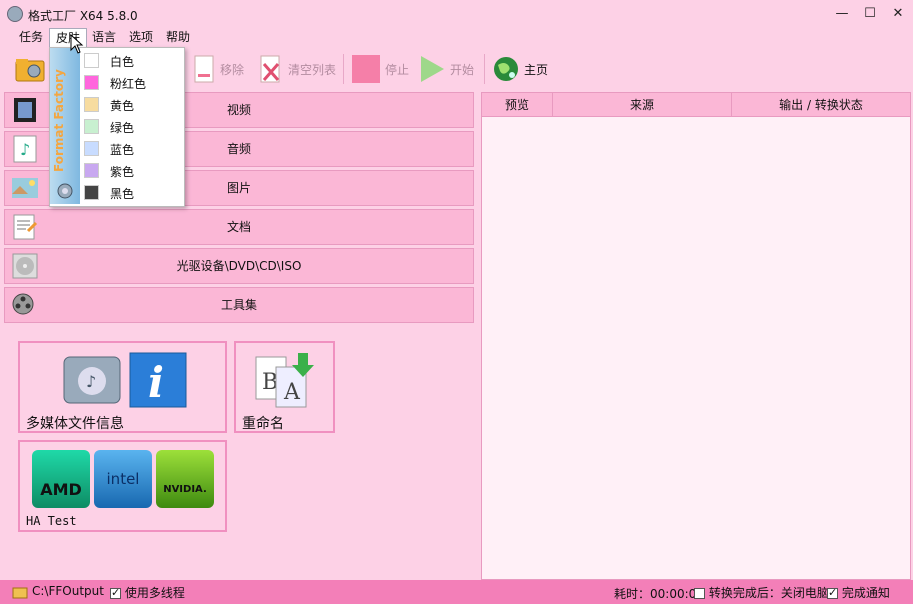  Describe the element at coordinates (154, 593) in the screenshot. I see `multithread-label: 使用多线程` at that location.